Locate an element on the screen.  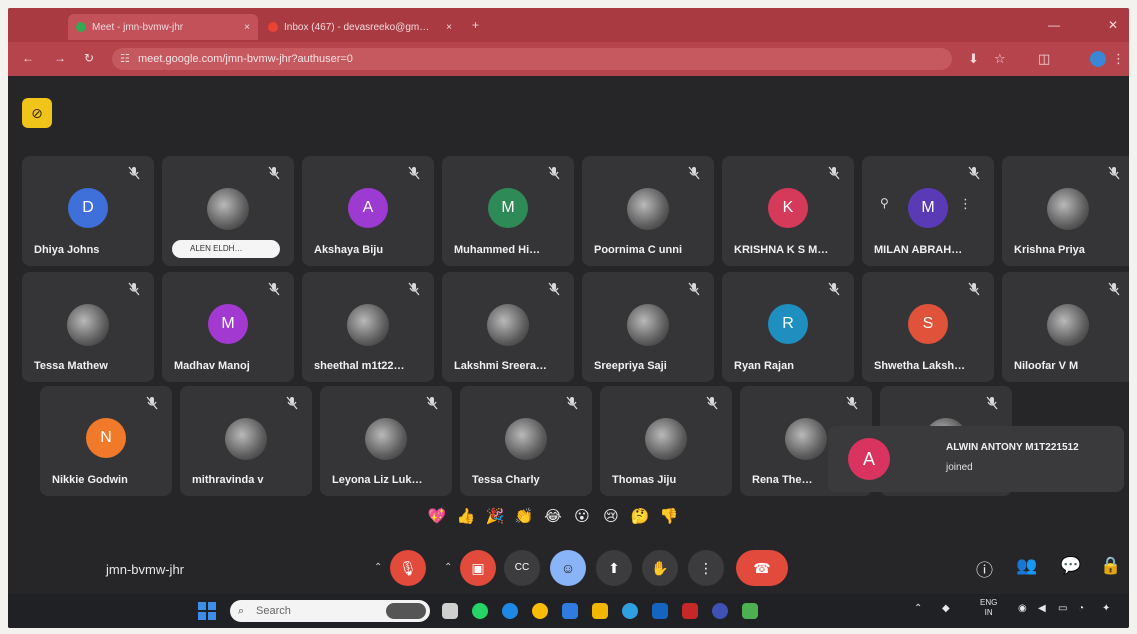
participant-tile: Tessa Mathew is located at coordinates (88, 327).